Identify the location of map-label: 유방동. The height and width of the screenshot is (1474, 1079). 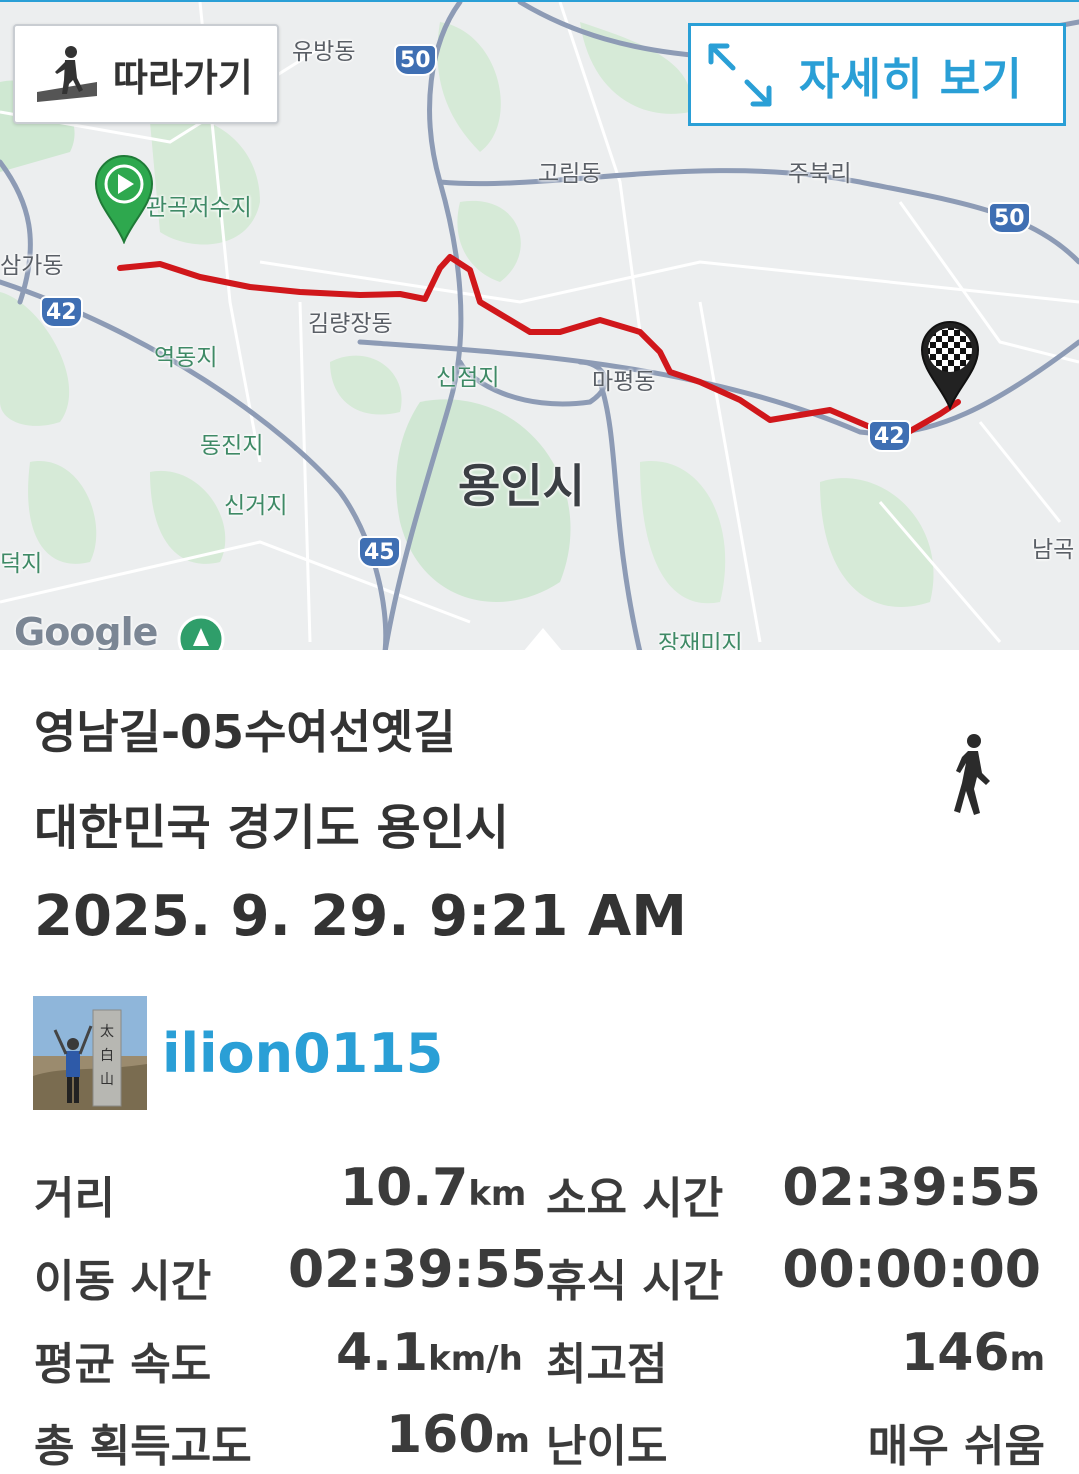
(324, 52).